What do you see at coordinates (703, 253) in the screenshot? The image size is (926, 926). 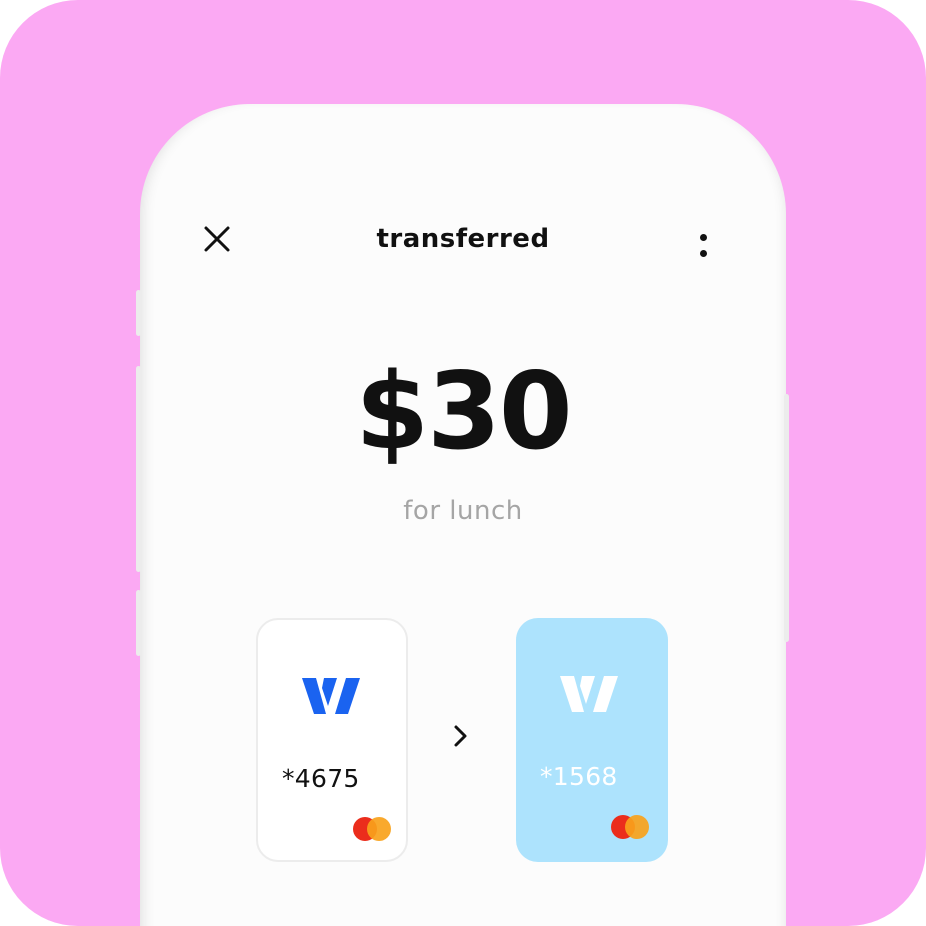 I see `more-vertical-icon-dot` at bounding box center [703, 253].